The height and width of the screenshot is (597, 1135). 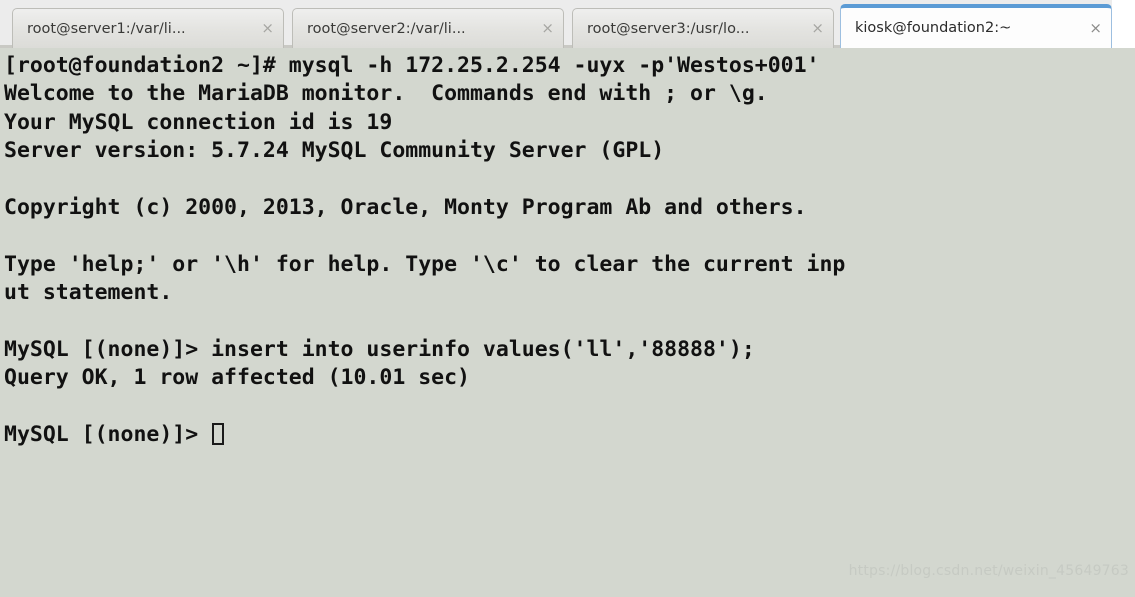 I want to click on tab-kiosk-foundation2: kiosk@foundation2:~ ×, so click(x=976, y=26).